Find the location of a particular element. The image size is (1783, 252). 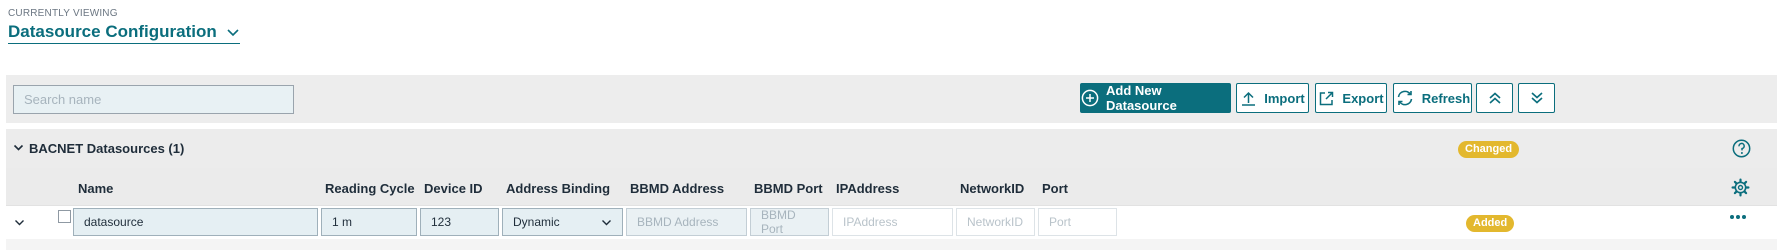

added-status-badge: Added is located at coordinates (1490, 223).